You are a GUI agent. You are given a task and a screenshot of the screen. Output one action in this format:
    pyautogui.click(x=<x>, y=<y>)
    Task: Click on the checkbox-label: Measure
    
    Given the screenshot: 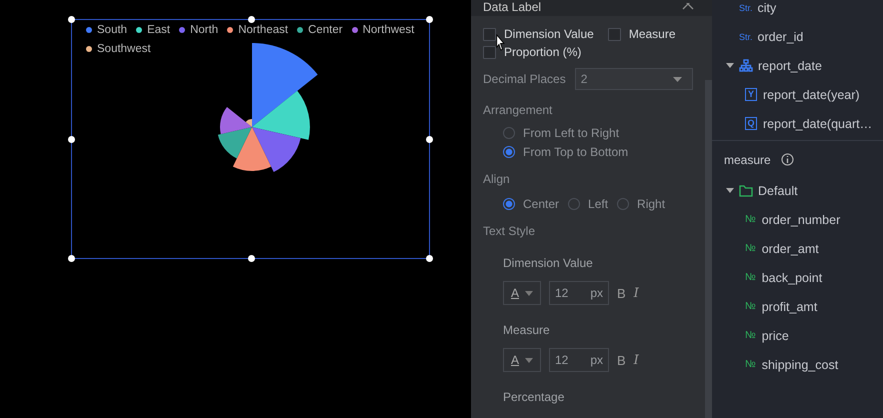 What is the action you would take?
    pyautogui.click(x=652, y=34)
    